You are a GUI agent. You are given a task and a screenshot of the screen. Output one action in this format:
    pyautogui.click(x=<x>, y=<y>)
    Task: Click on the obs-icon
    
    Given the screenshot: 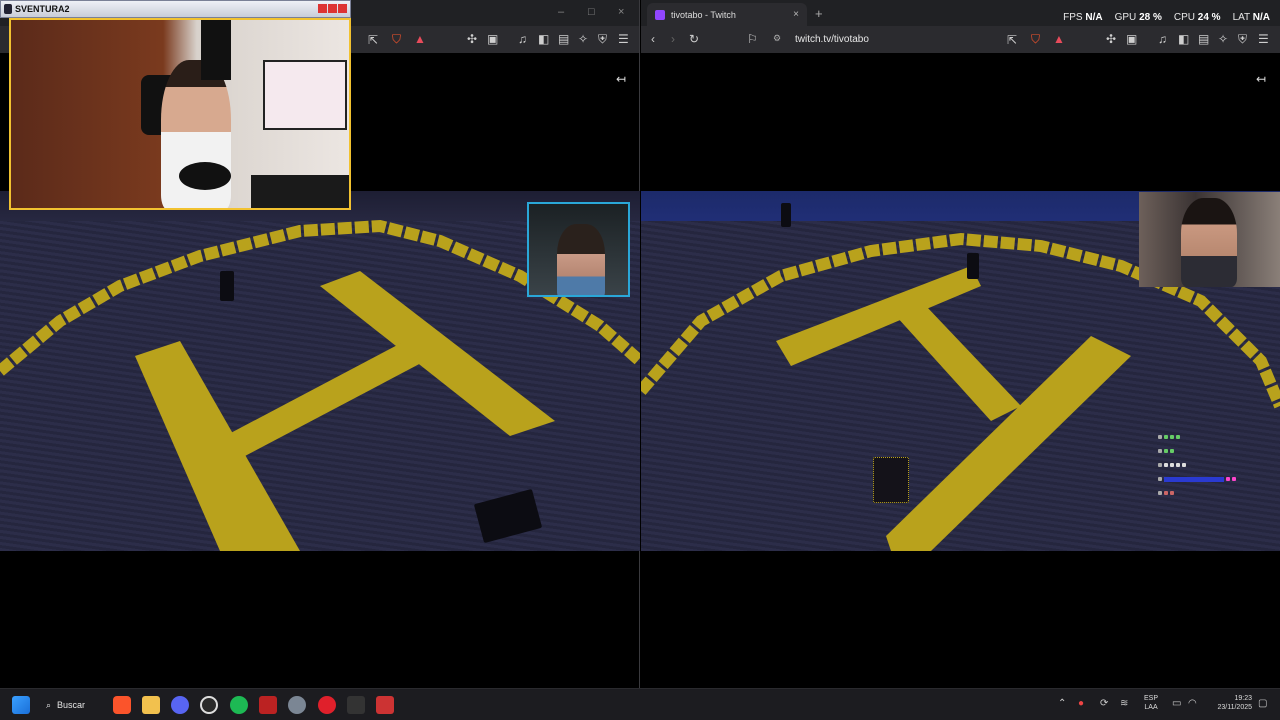 What is the action you would take?
    pyautogui.click(x=209, y=705)
    